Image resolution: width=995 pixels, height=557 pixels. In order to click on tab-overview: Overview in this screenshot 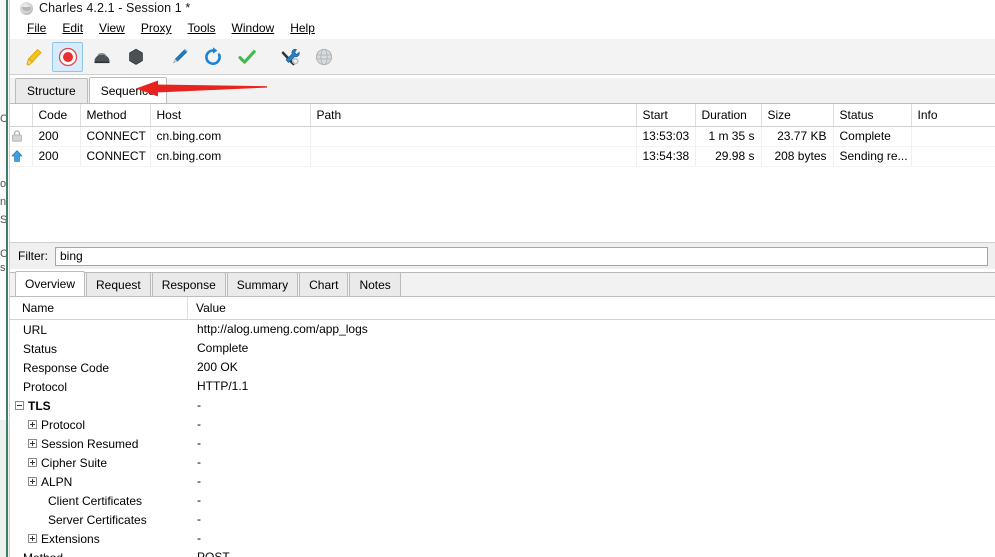, I will do `click(50, 283)`.